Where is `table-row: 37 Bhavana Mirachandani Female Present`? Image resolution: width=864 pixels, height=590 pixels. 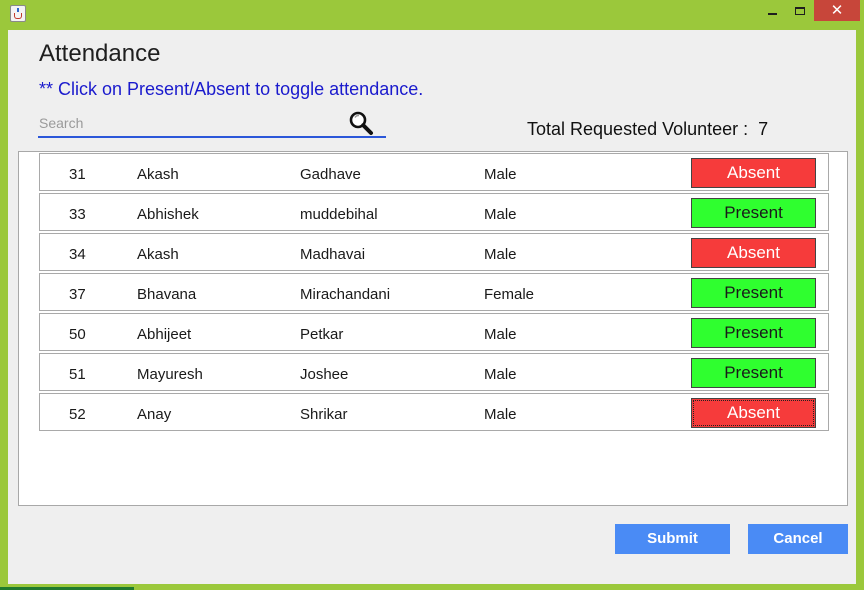
table-row: 37 Bhavana Mirachandani Female Present is located at coordinates (434, 292).